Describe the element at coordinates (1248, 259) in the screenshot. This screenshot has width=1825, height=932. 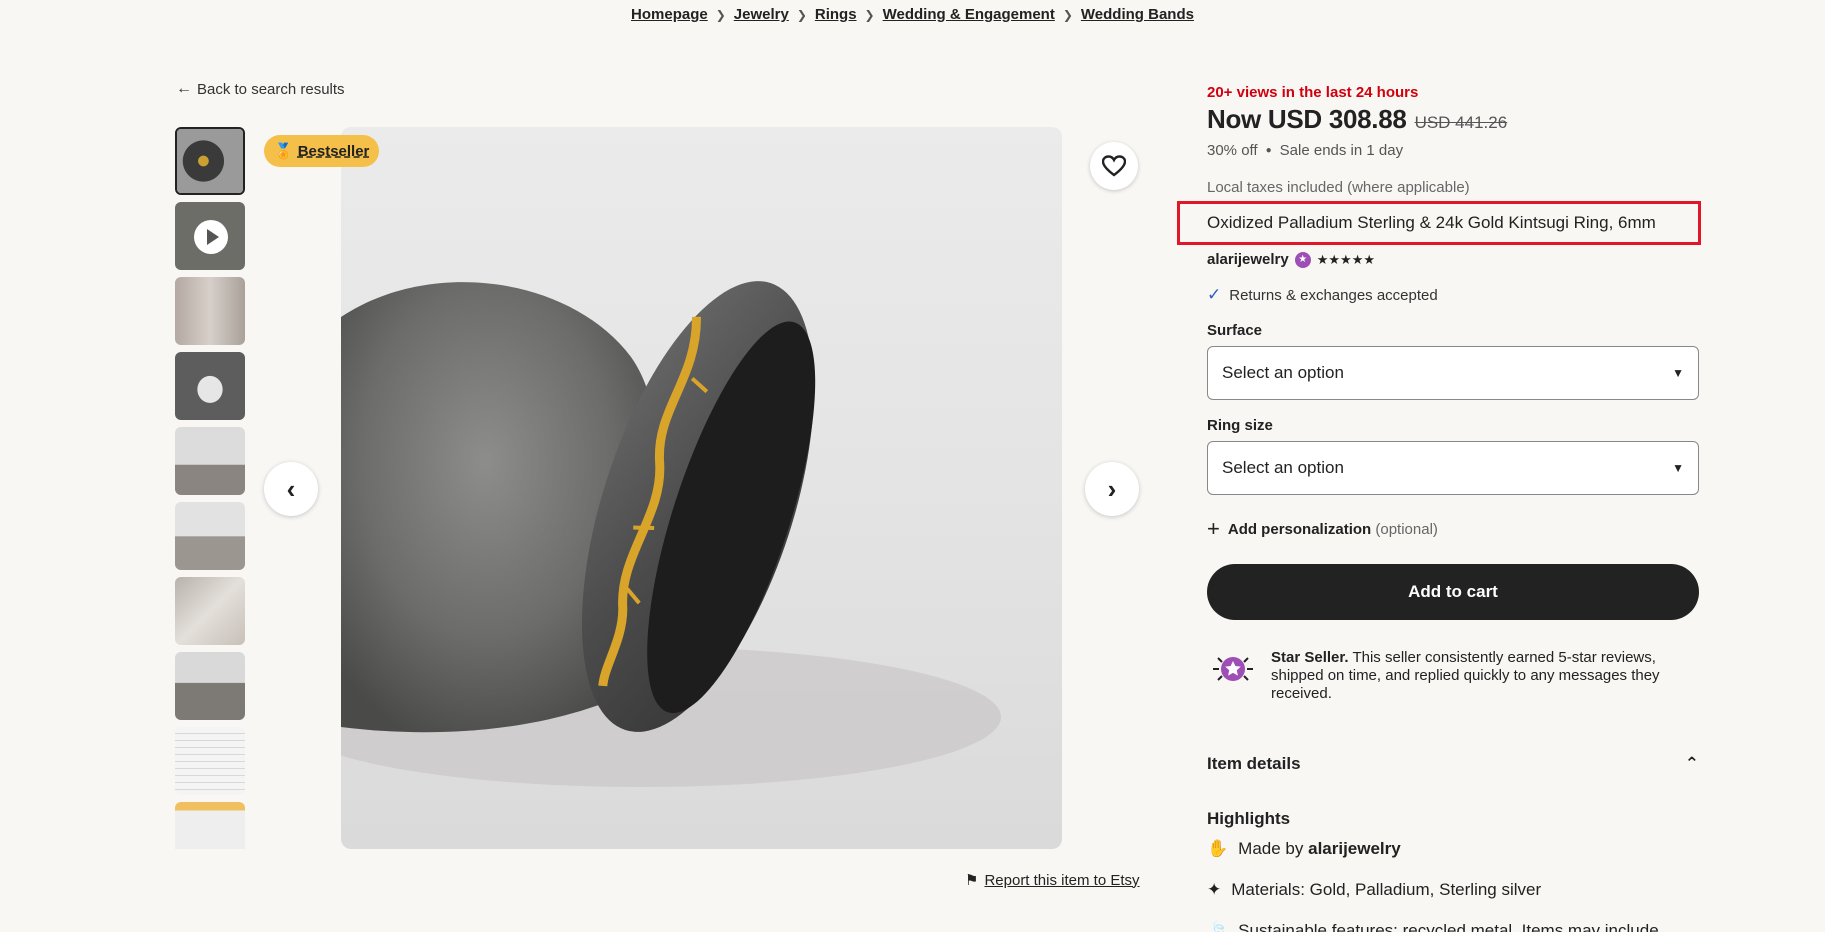
I see `shop-name-link: alarijewelry` at that location.